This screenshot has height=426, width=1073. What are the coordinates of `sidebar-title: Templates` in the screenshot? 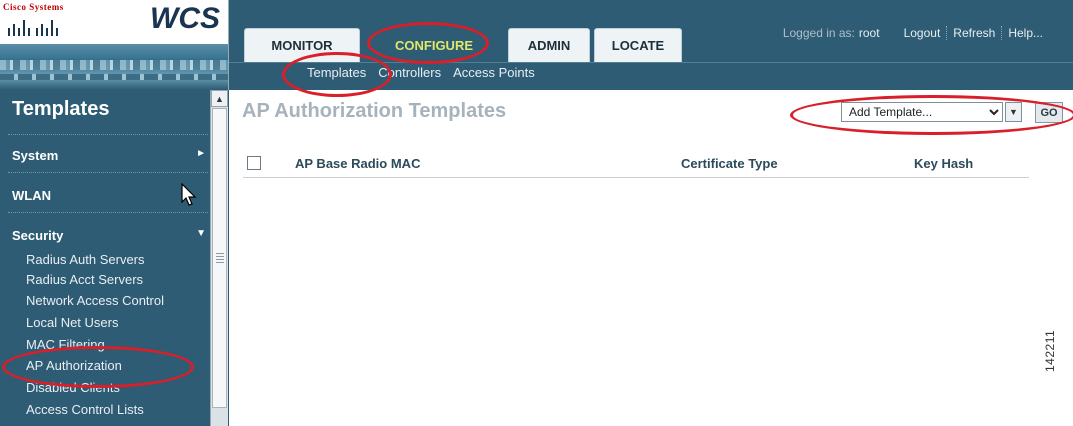 It's located at (61, 109).